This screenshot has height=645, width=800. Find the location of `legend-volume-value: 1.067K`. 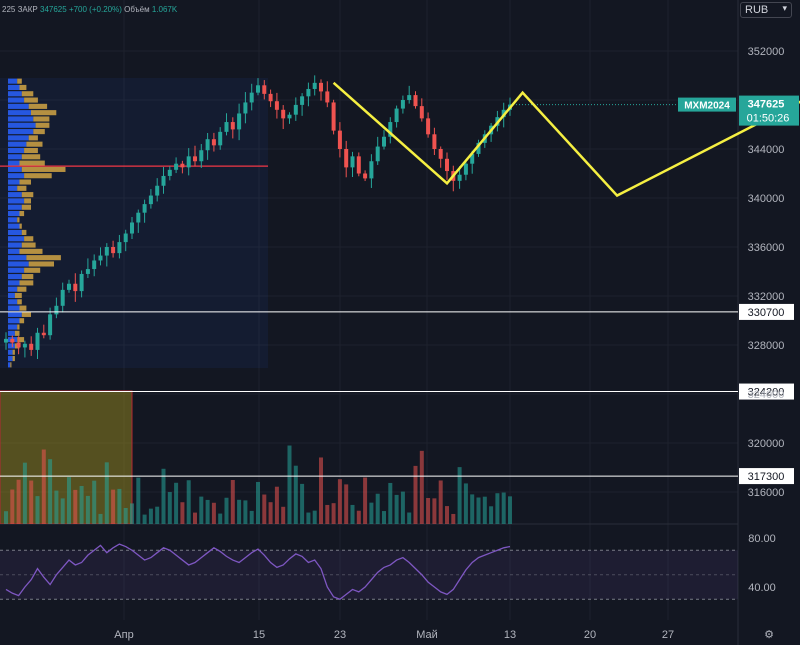

legend-volume-value: 1.067K is located at coordinates (164, 9).